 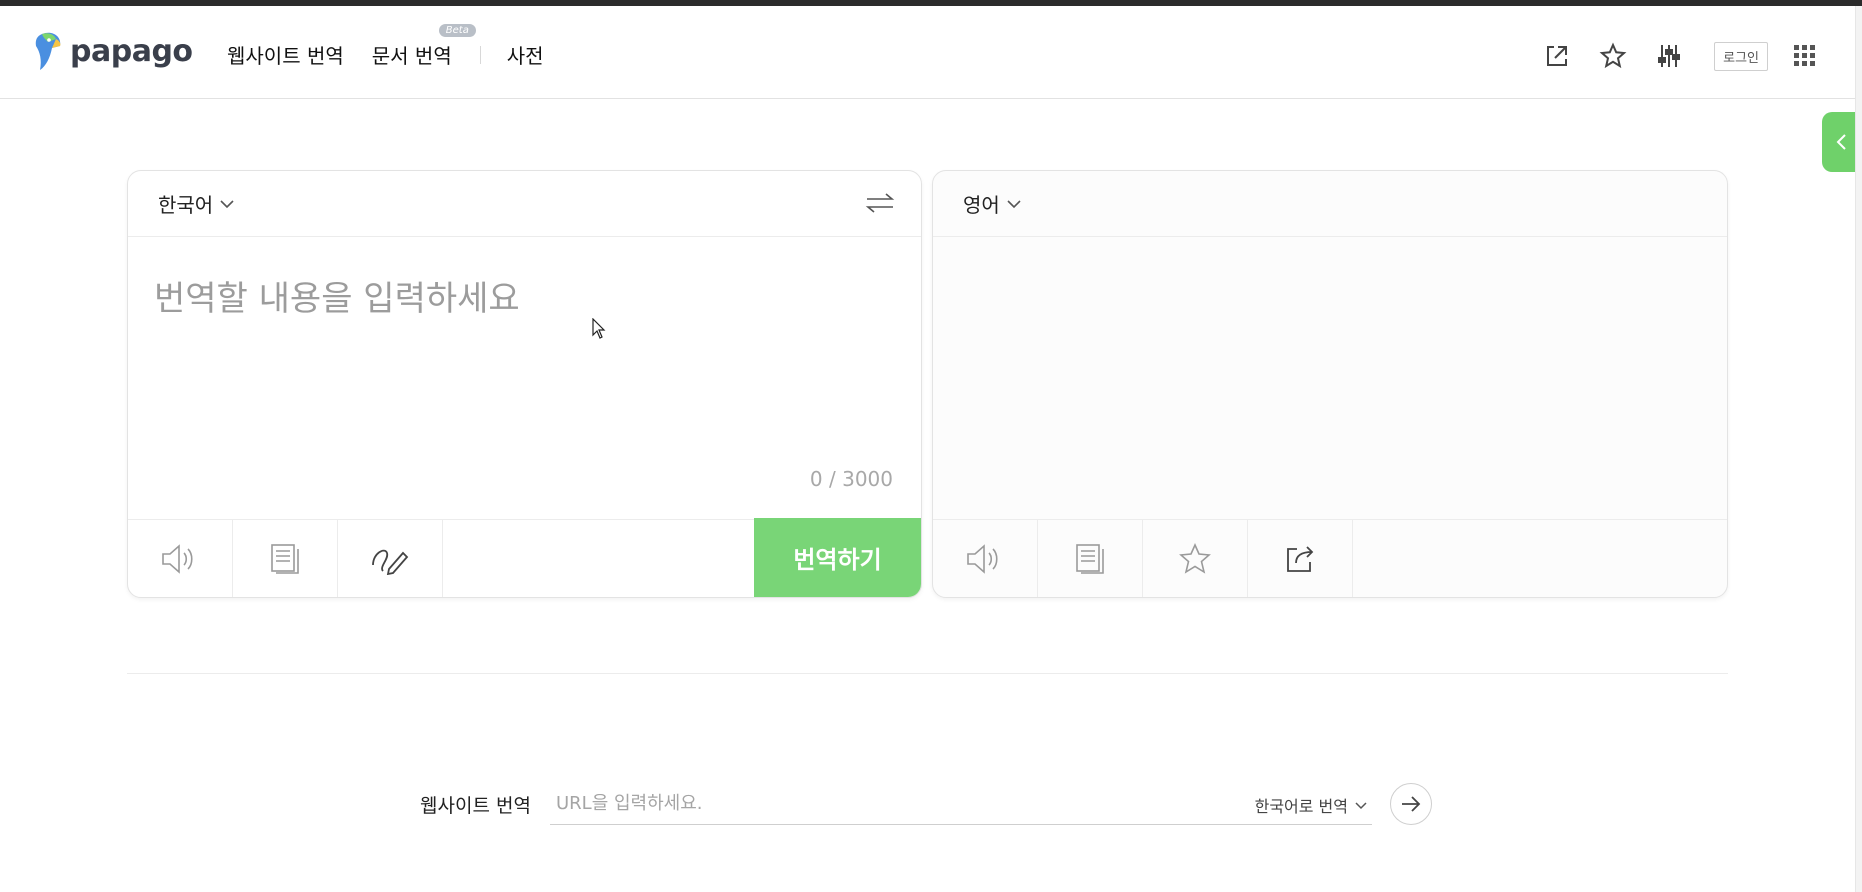 I want to click on login-button: 로그인, so click(x=1741, y=56).